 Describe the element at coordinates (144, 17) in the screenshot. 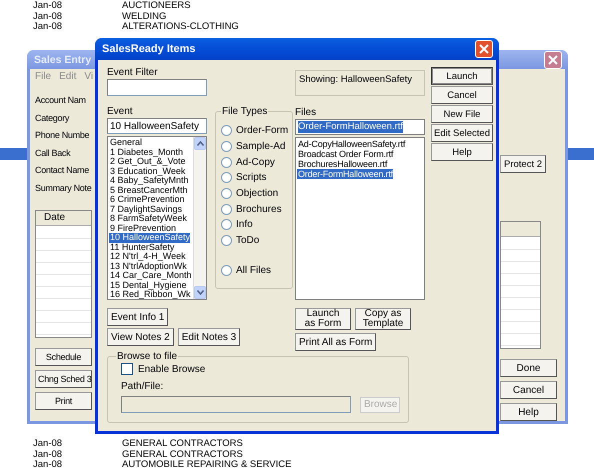

I see `category-text: WELDING` at that location.